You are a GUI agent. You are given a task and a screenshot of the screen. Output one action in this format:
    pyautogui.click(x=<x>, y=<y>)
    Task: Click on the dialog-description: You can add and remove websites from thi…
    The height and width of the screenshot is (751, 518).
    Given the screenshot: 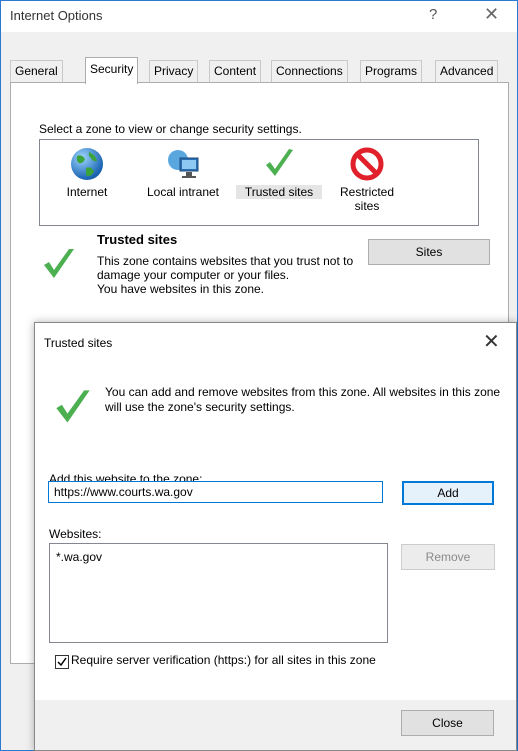 What is the action you would take?
    pyautogui.click(x=303, y=399)
    